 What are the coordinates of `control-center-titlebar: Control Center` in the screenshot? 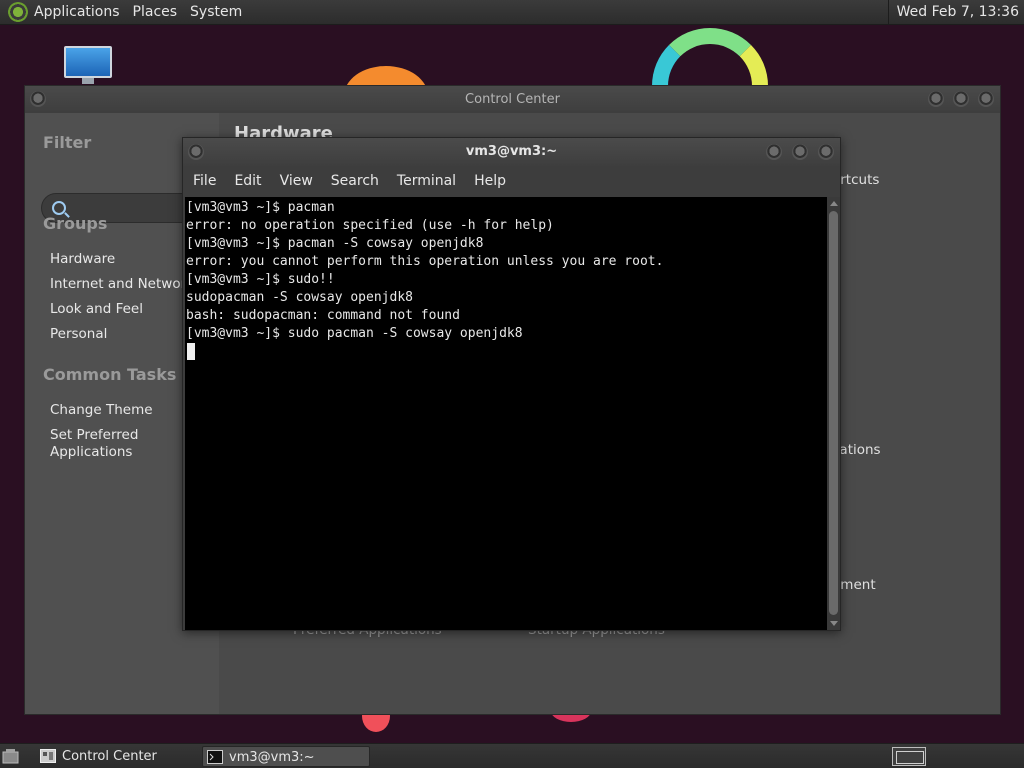 It's located at (512, 99).